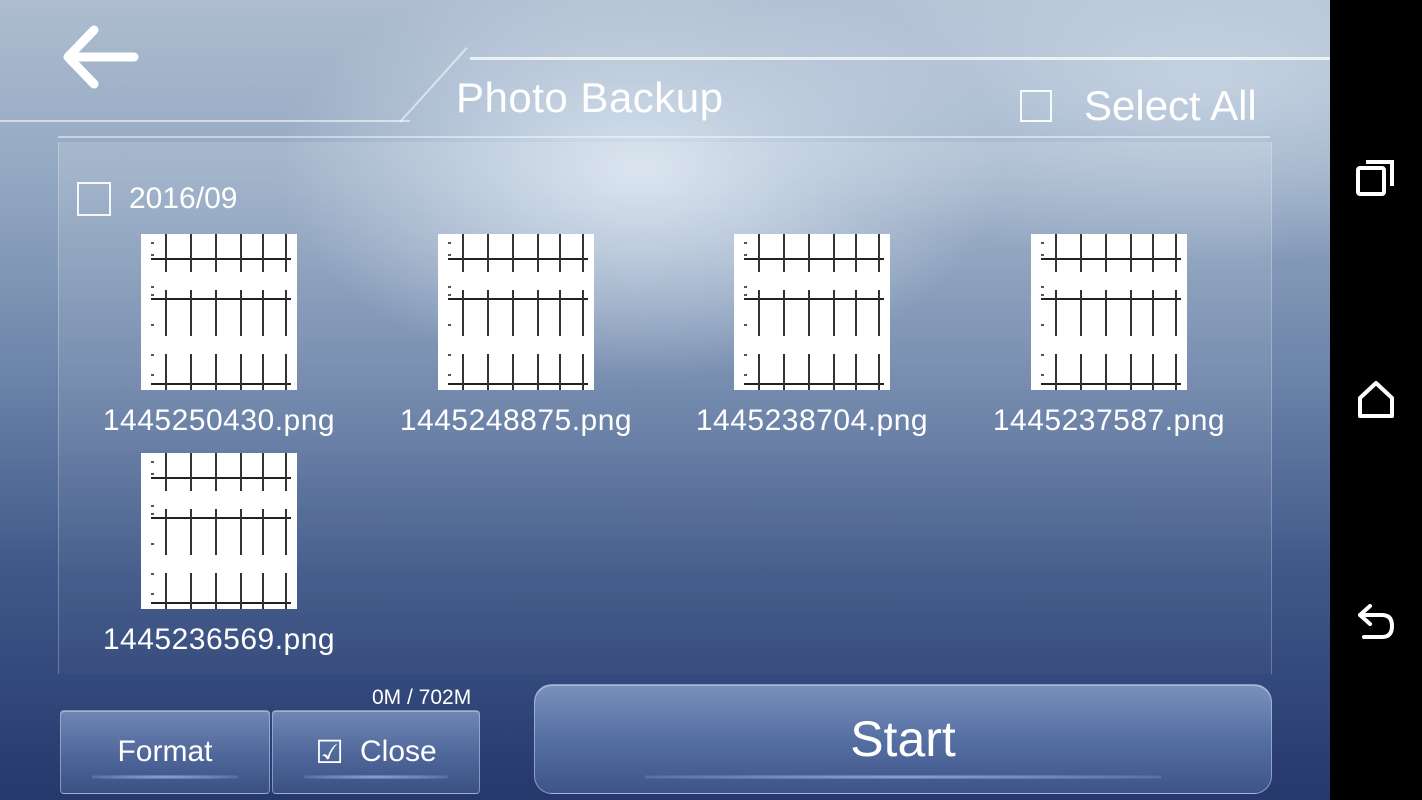 Image resolution: width=1422 pixels, height=800 pixels. Describe the element at coordinates (205, 121) in the screenshot. I see `header-divider-left` at that location.